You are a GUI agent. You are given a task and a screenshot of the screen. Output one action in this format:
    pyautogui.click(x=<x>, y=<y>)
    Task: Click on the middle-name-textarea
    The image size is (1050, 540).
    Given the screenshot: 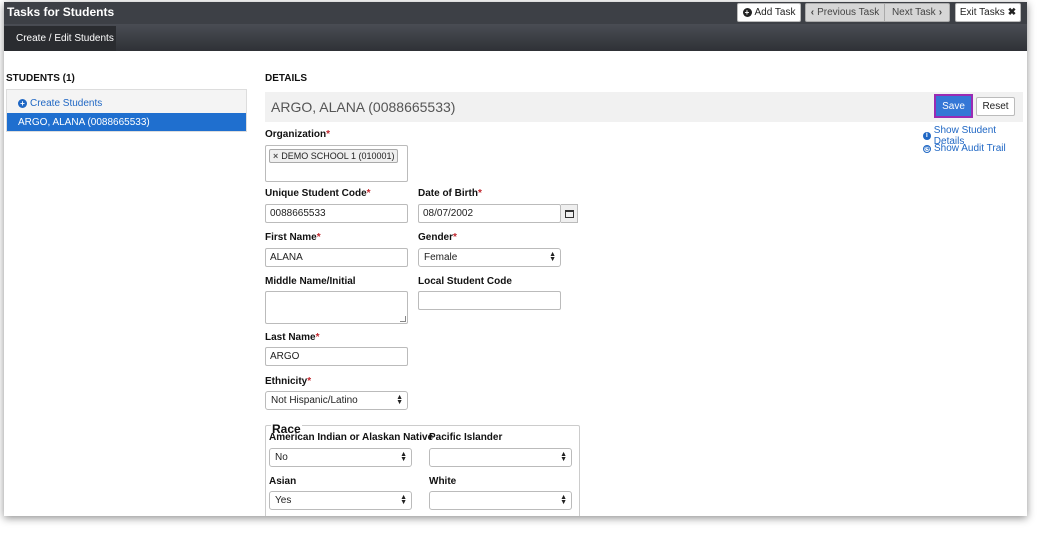 What is the action you would take?
    pyautogui.click(x=336, y=307)
    